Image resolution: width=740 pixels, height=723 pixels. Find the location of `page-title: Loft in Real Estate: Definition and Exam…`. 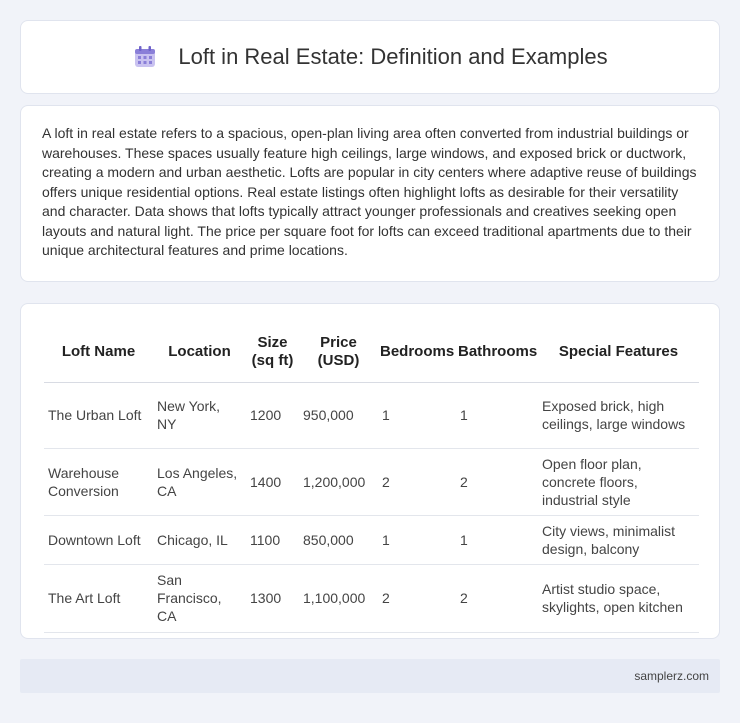

page-title: Loft in Real Estate: Definition and Exam… is located at coordinates (393, 56).